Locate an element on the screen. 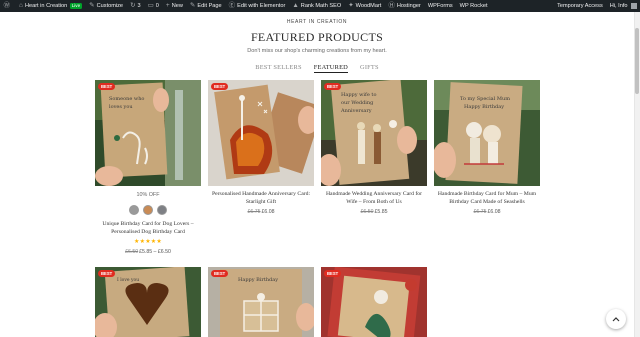 The width and height of the screenshot is (640, 337). svg-text: Happy Birthday is located at coordinates (258, 280).